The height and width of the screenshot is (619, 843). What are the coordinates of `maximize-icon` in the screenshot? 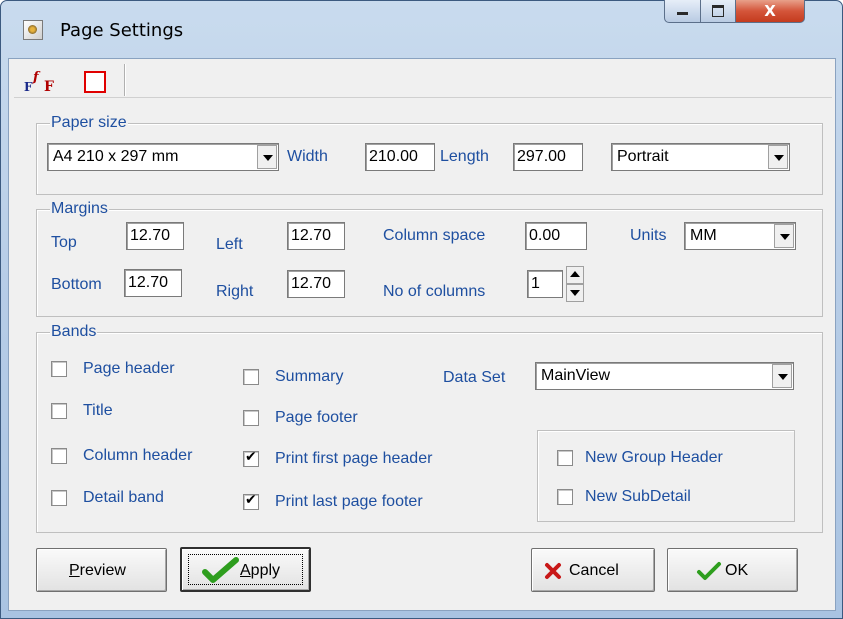 It's located at (718, 11).